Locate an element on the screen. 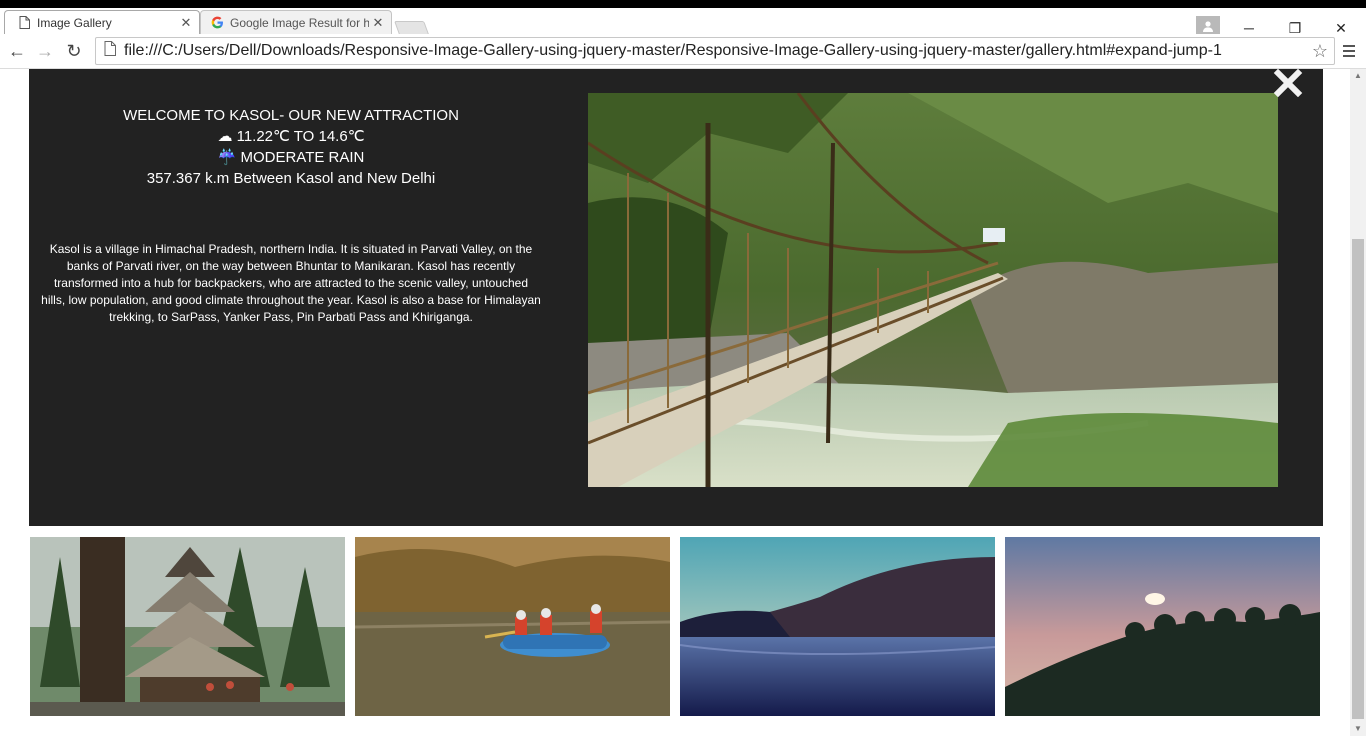  bookmark-star-icon: ☆ is located at coordinates (1320, 51).